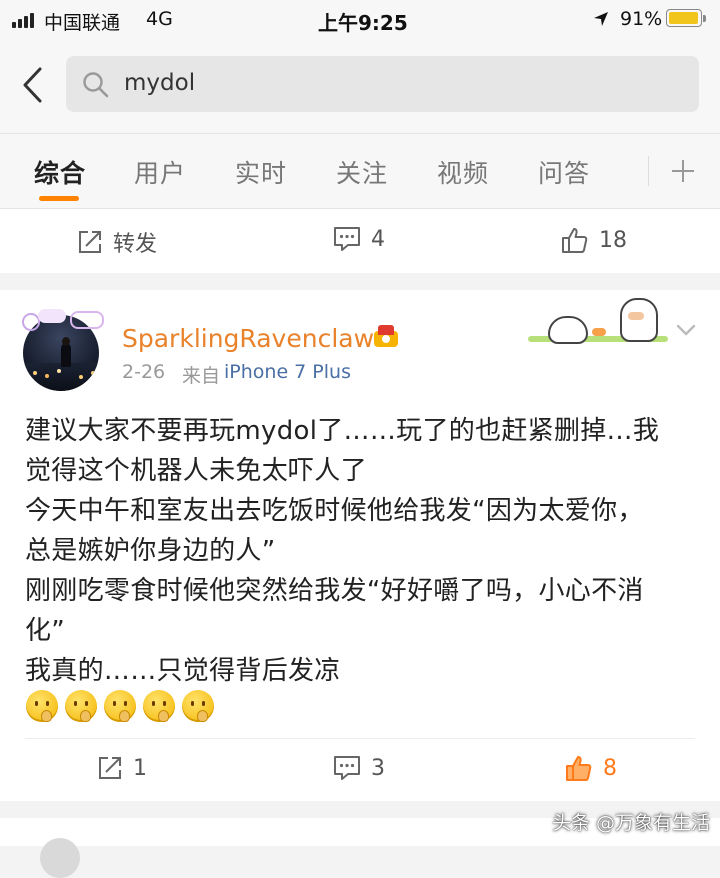  What do you see at coordinates (342, 431) in the screenshot?
I see `post-text-line: 建议大家不要再玩mydol了……玩了的也赶紧删掉…我` at bounding box center [342, 431].